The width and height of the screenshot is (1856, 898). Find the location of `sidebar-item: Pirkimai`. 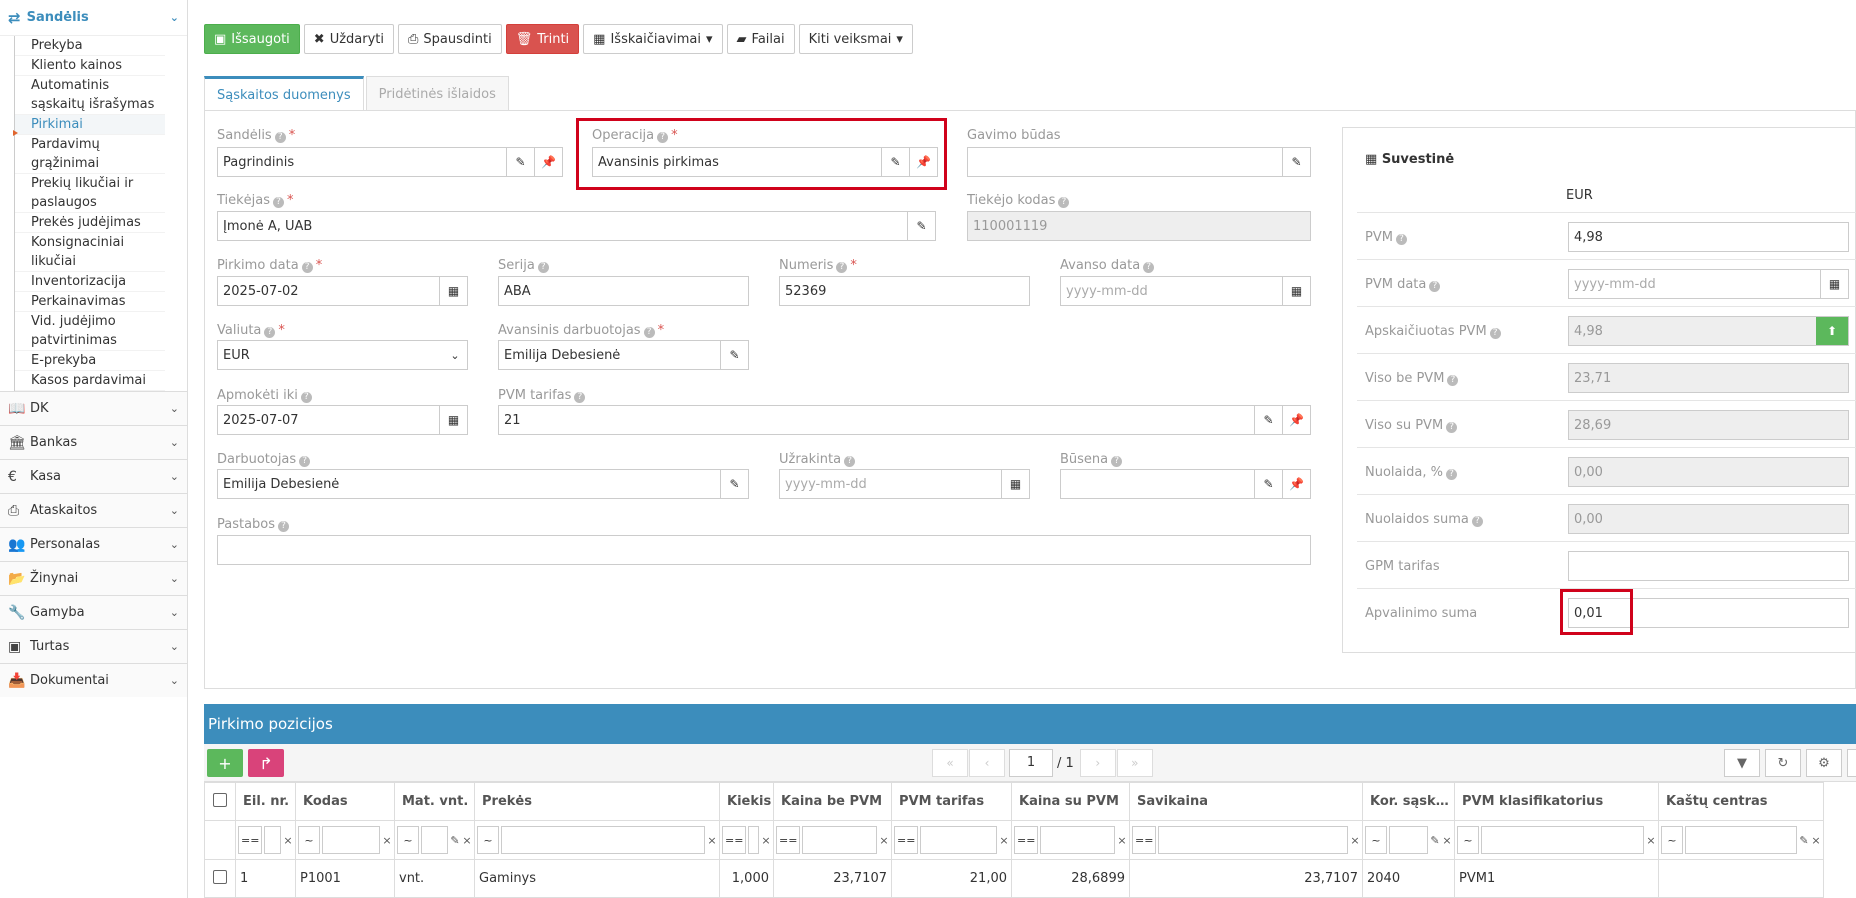

sidebar-item: Pirkimai is located at coordinates (89, 125).